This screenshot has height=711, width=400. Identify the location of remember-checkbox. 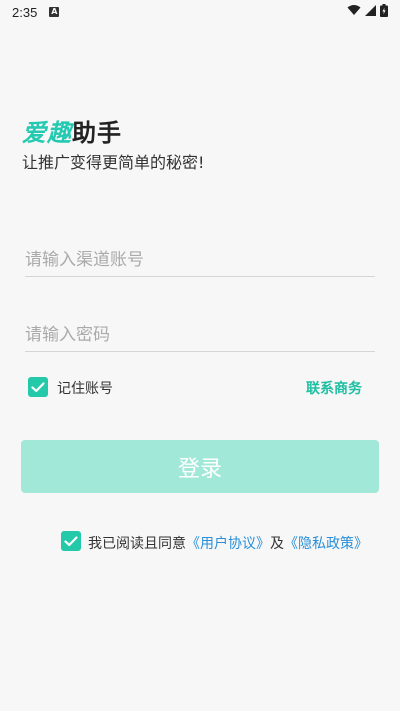
(38, 387).